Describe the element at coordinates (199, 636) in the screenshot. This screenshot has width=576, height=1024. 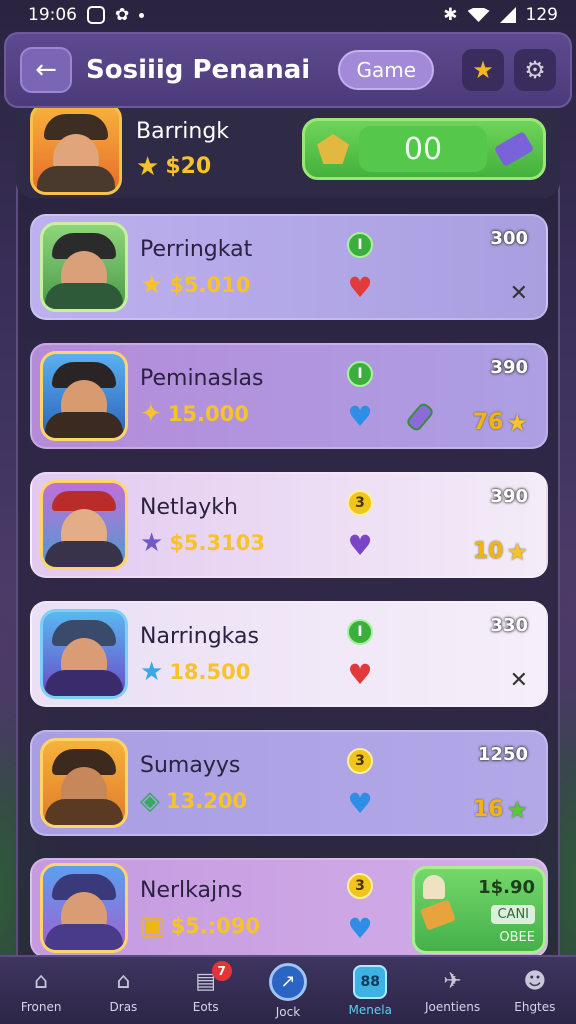
I see `player-name: Narringkas` at that location.